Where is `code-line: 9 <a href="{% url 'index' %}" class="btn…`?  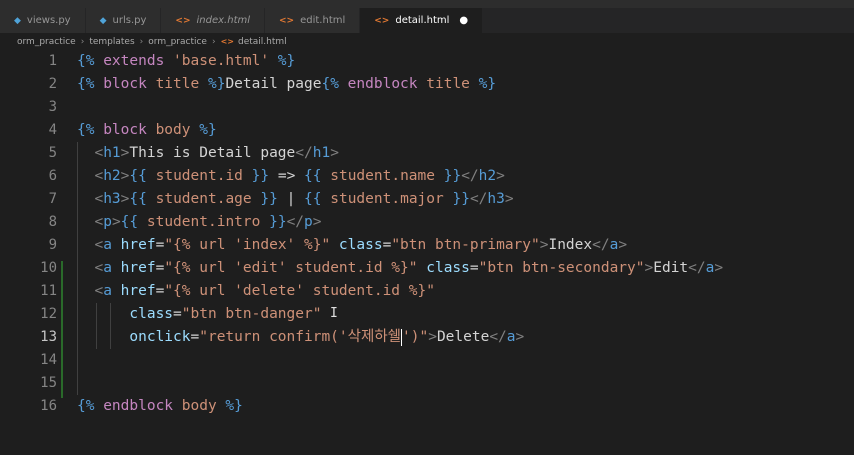
code-line: 9 <a href="{% url 'index' %}" class="btn… is located at coordinates (427, 245).